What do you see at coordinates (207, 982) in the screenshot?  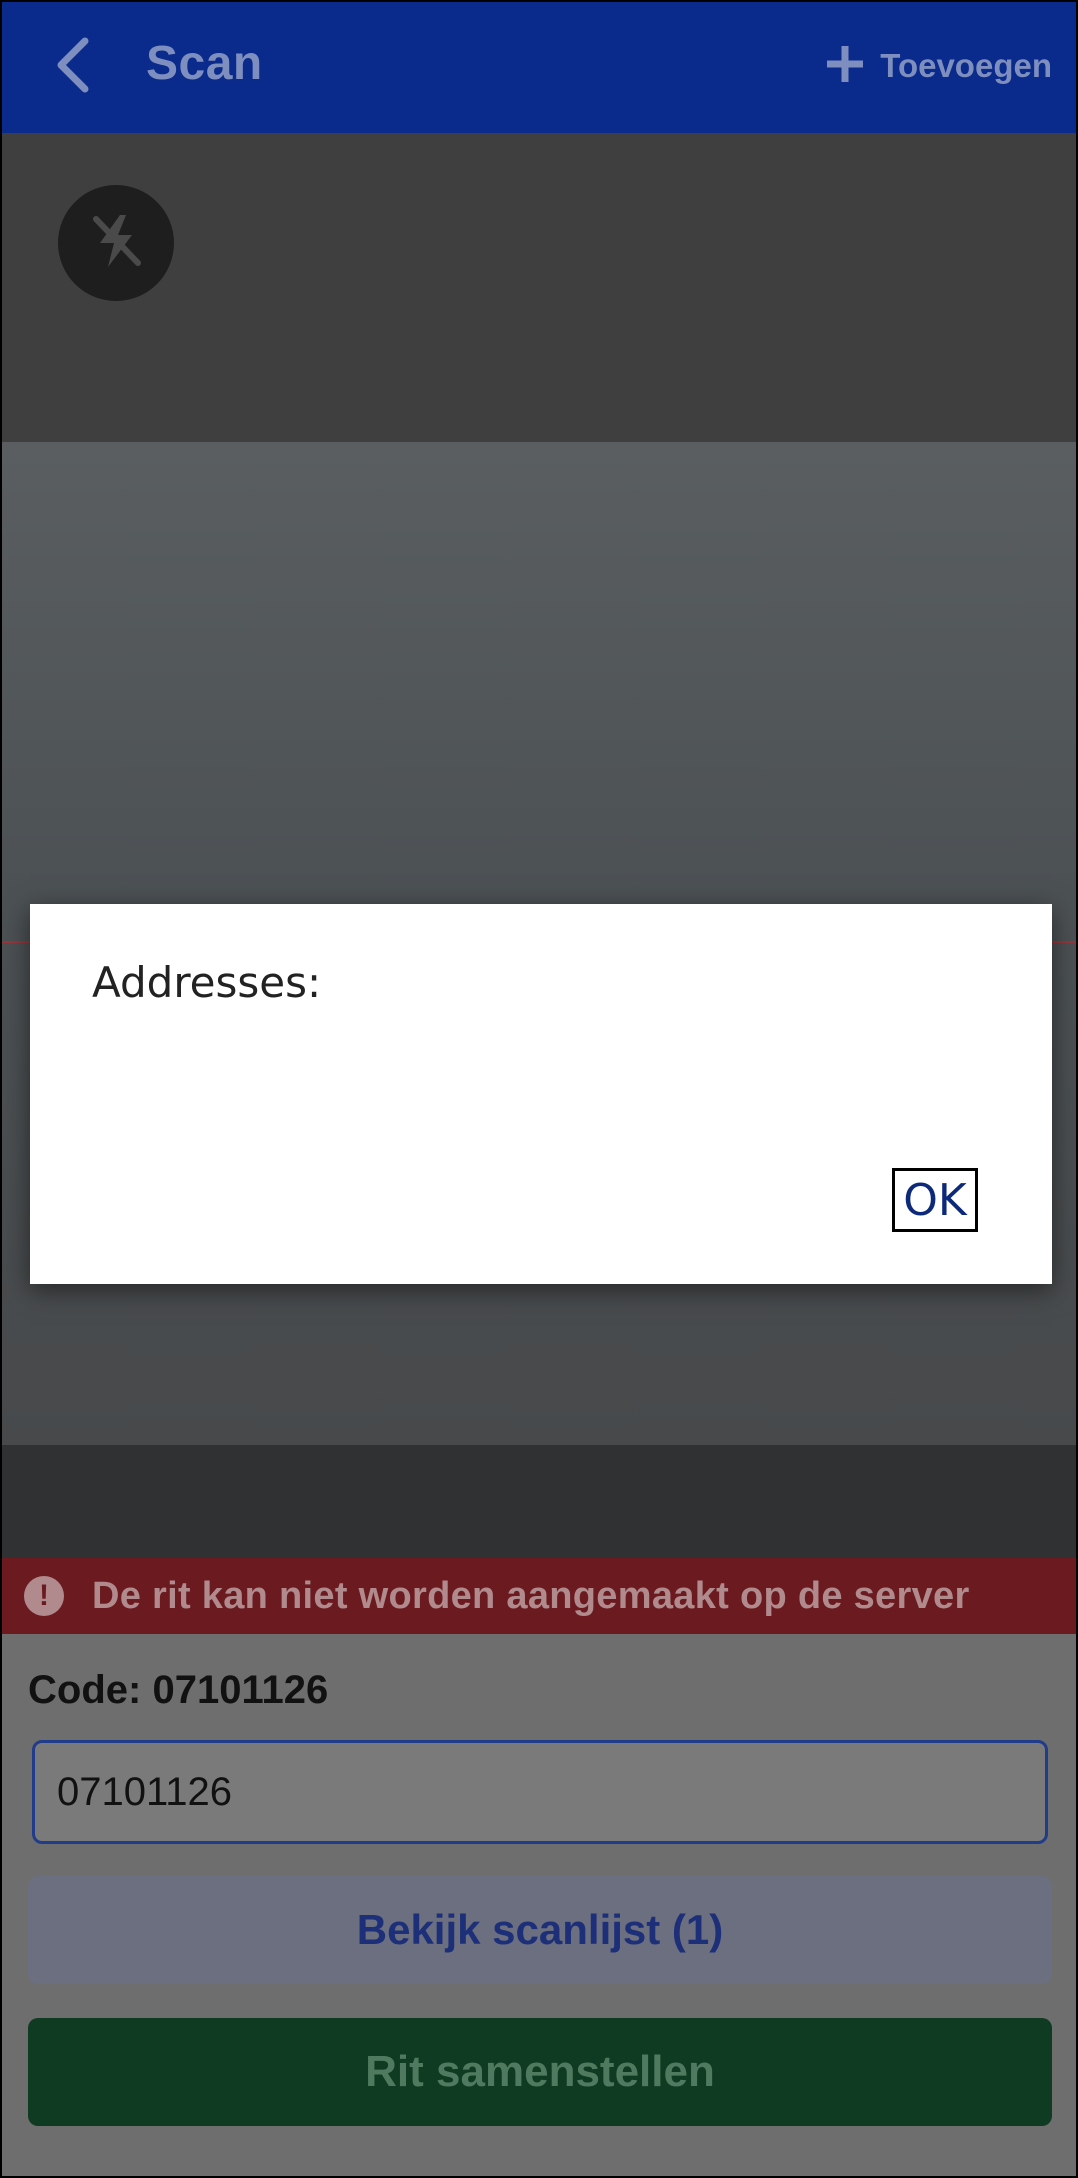 I see `dialog-title: Addresses:` at bounding box center [207, 982].